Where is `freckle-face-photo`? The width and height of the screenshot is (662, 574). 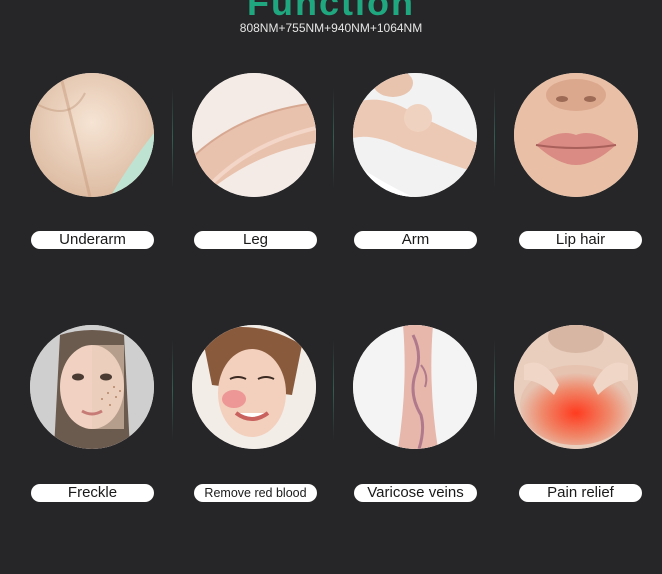
freckle-face-photo is located at coordinates (92, 387).